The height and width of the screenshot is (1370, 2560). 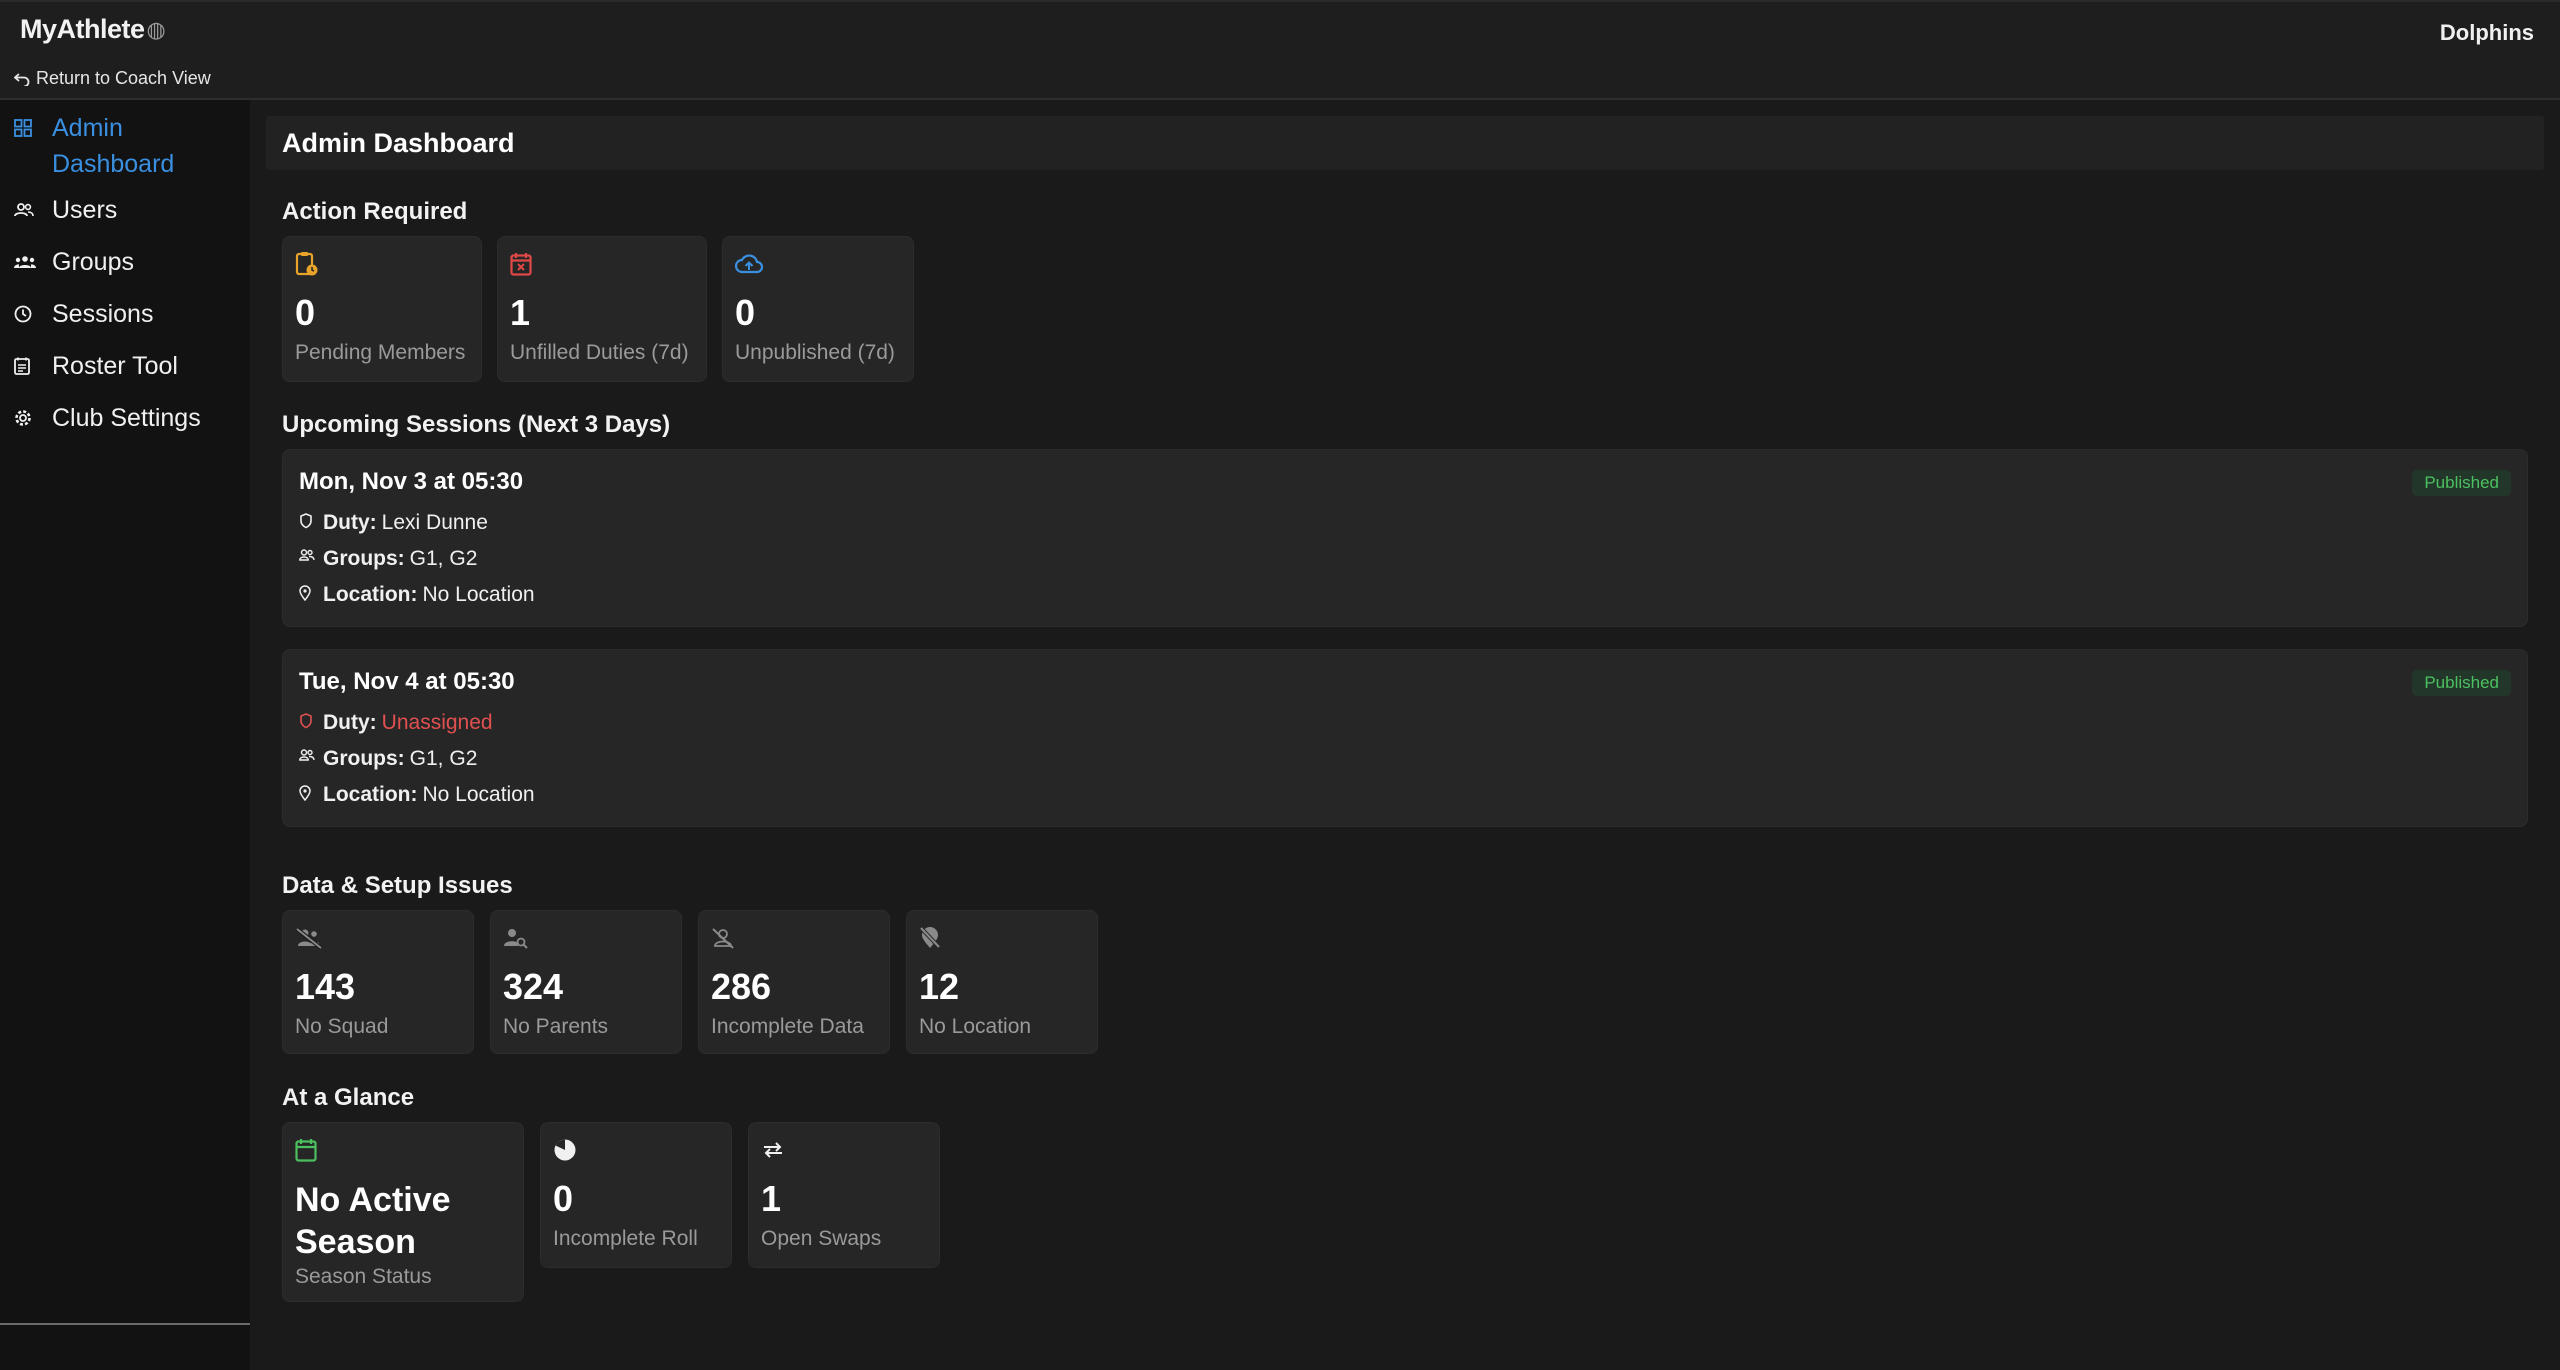 I want to click on sidebar-item-label: Roster Tool, so click(x=115, y=366).